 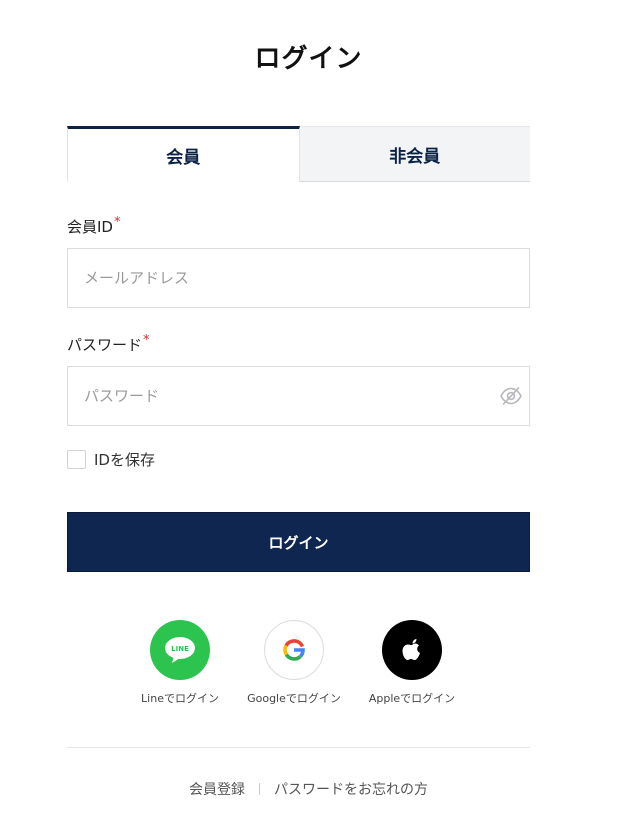 I want to click on line-login-button: LINE, so click(x=180, y=650).